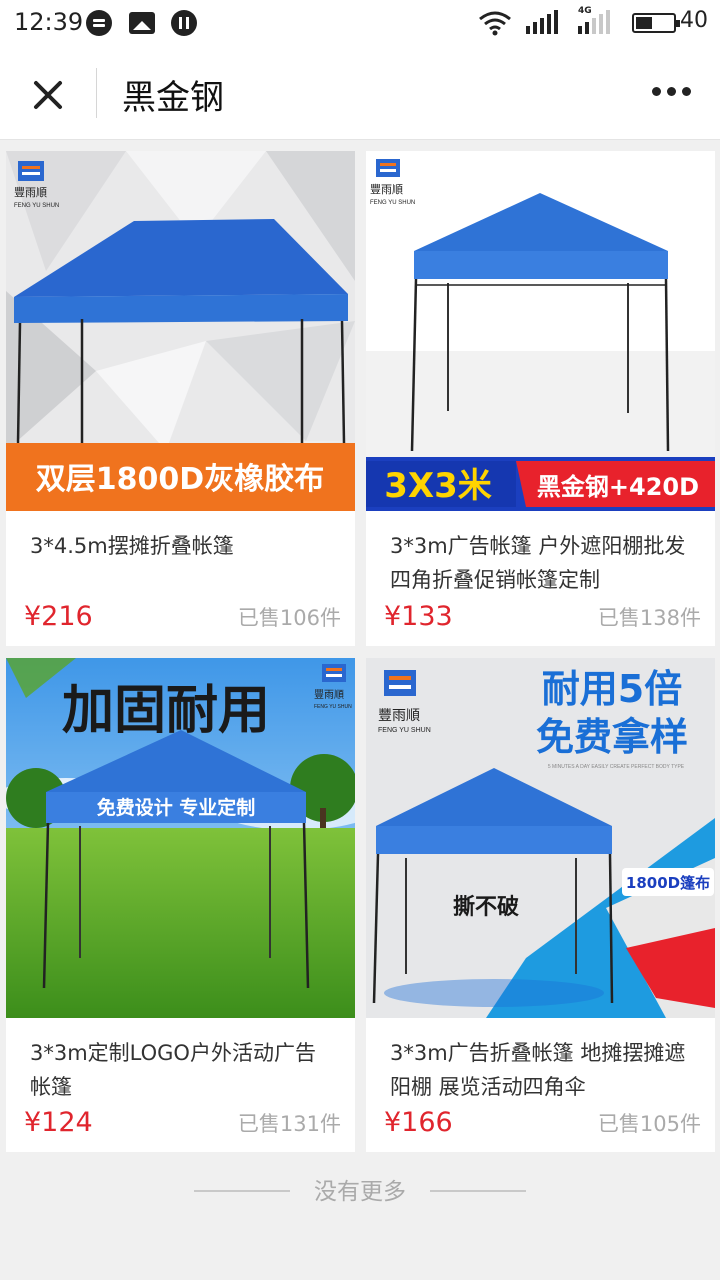 The height and width of the screenshot is (1280, 720). I want to click on close-icon, so click(48, 94).